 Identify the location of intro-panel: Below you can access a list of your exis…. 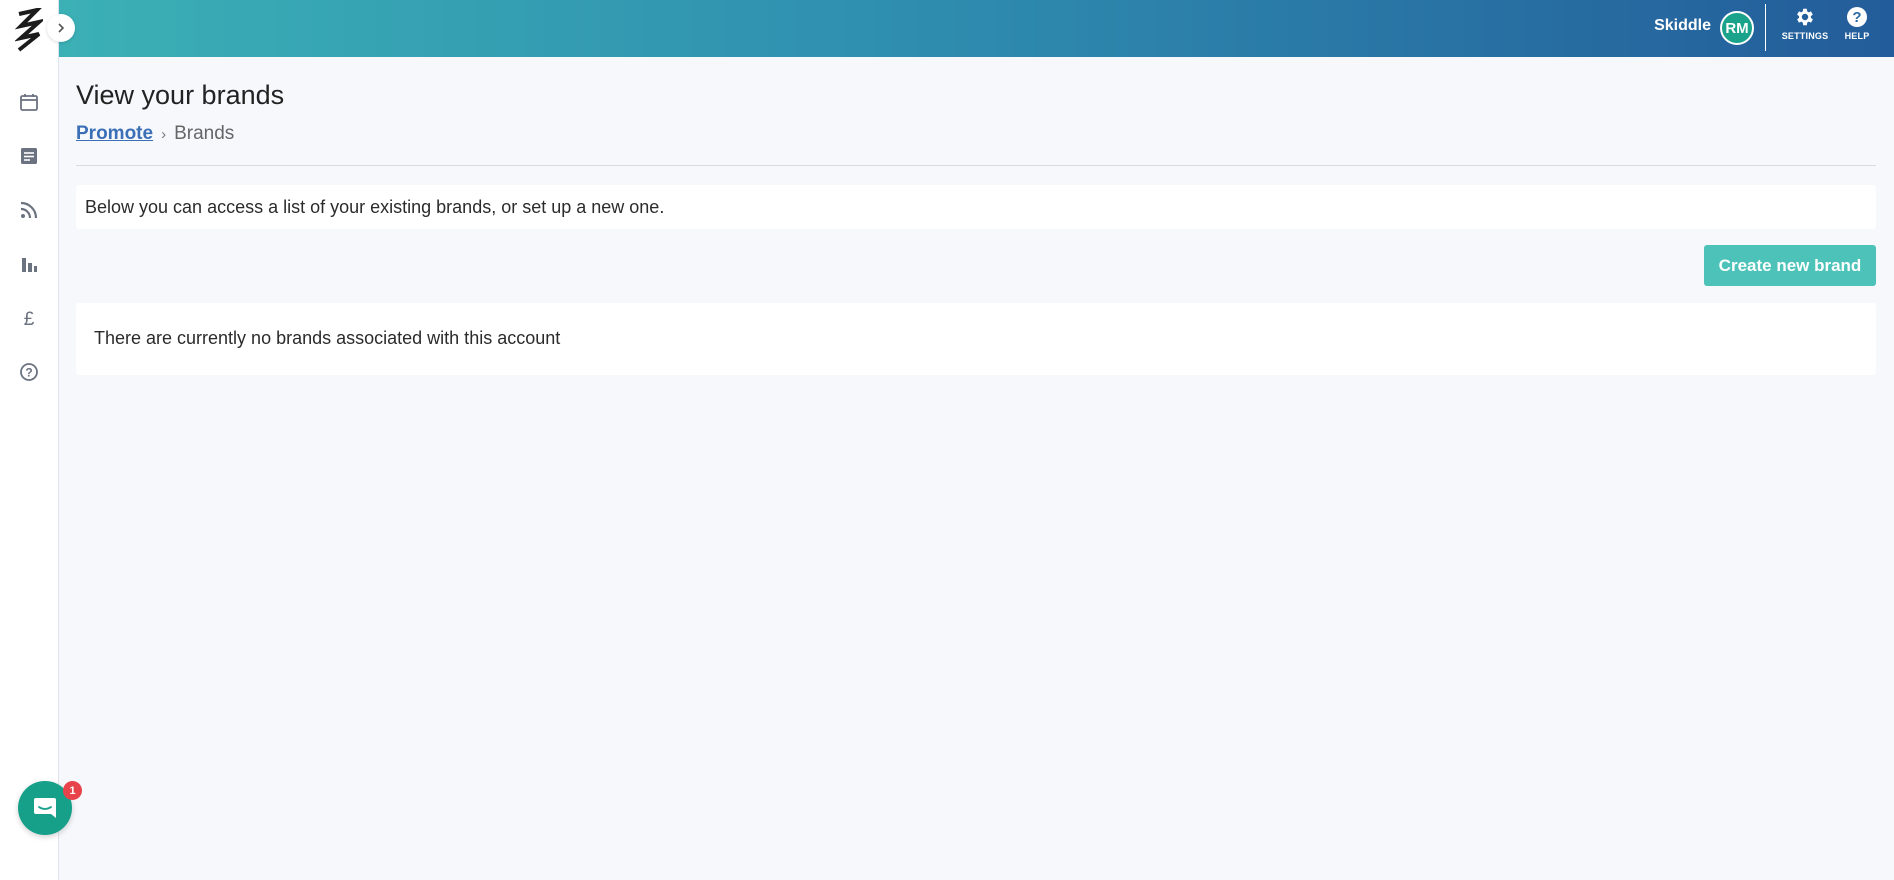
(976, 207).